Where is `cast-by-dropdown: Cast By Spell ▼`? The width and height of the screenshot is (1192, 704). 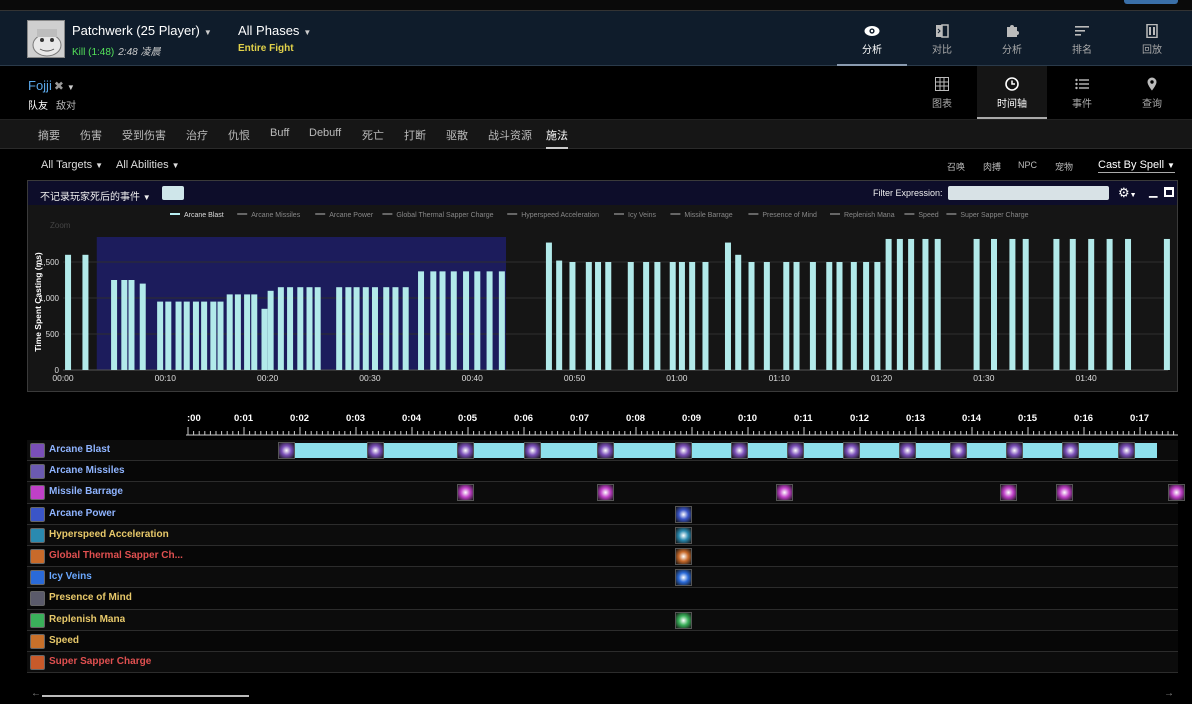
cast-by-dropdown: Cast By Spell ▼ is located at coordinates (1136, 166).